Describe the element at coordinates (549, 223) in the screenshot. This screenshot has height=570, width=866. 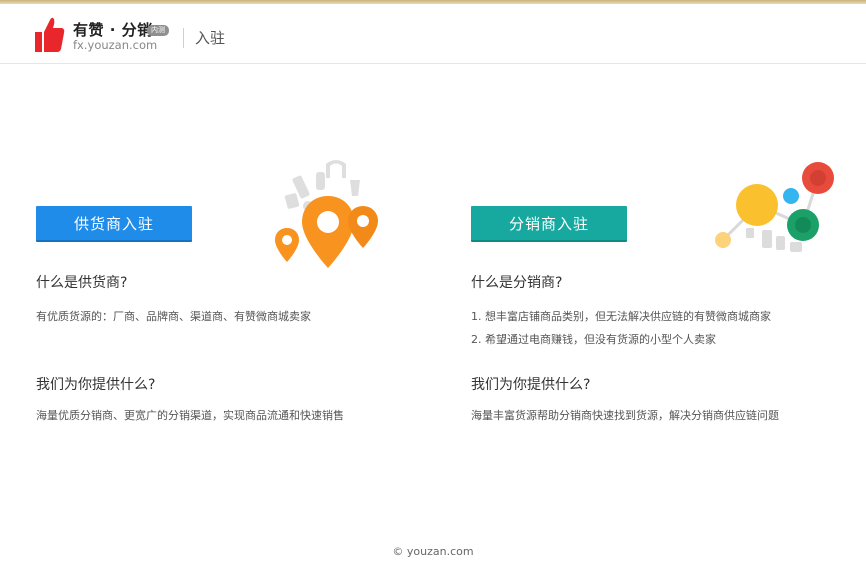
I see `distributor-join-button: 分销商入驻` at that location.